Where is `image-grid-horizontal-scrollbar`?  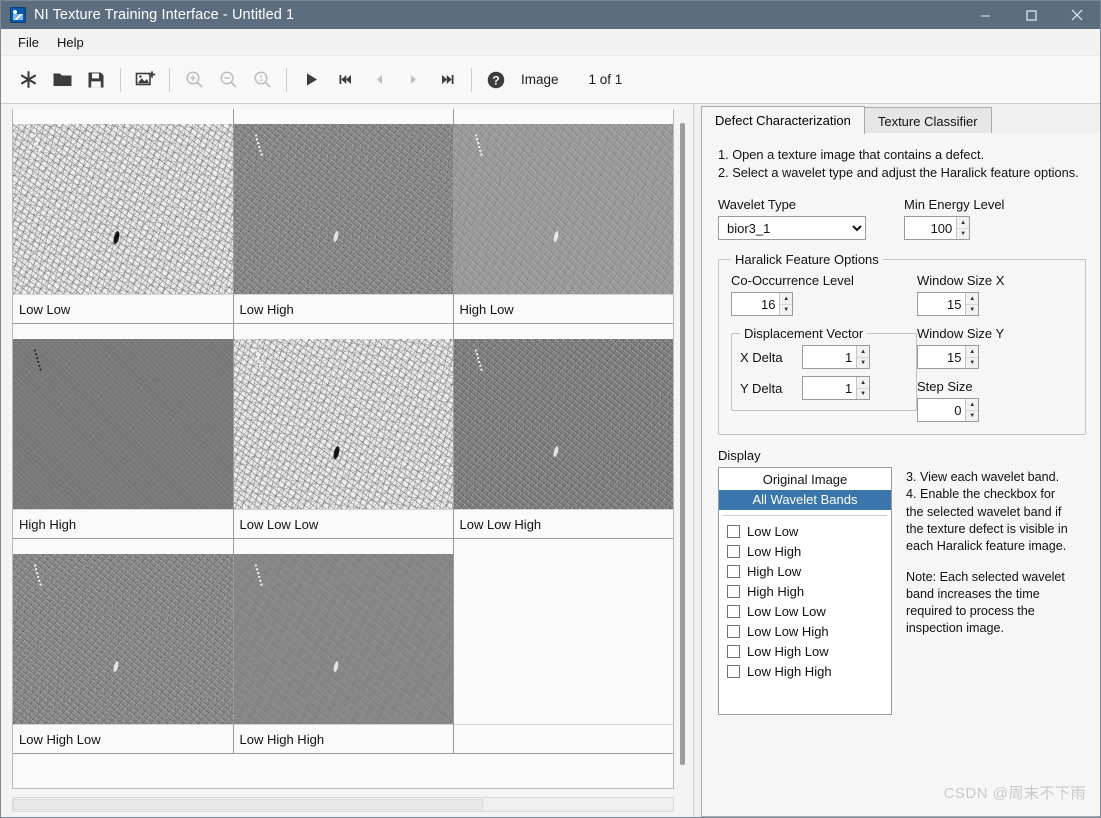
image-grid-horizontal-scrollbar is located at coordinates (343, 804).